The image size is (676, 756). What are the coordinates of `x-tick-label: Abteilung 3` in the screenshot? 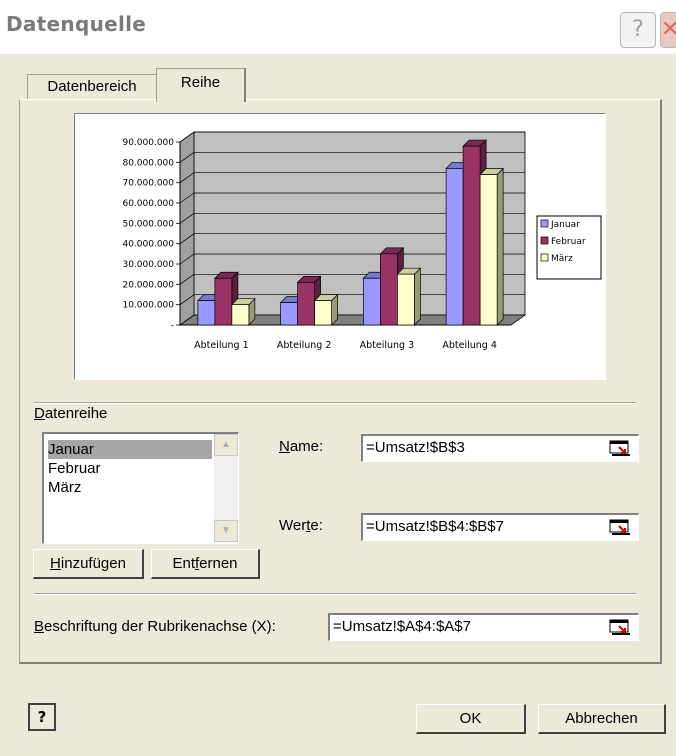 It's located at (387, 345).